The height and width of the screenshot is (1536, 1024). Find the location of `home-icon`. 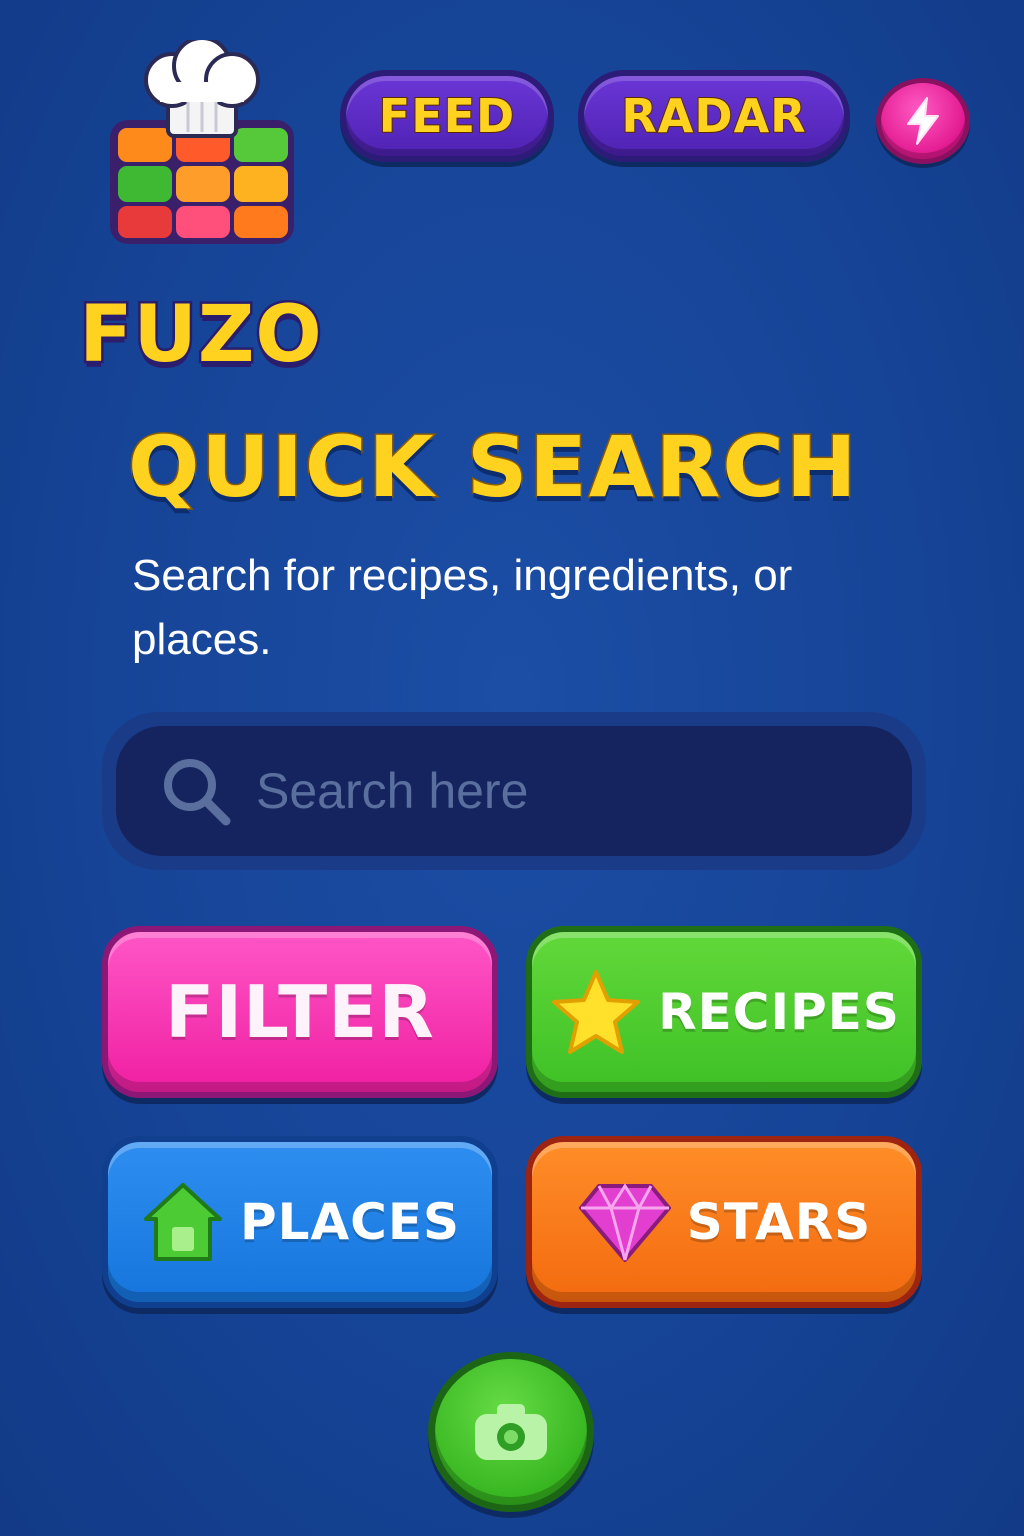

home-icon is located at coordinates (183, 1222).